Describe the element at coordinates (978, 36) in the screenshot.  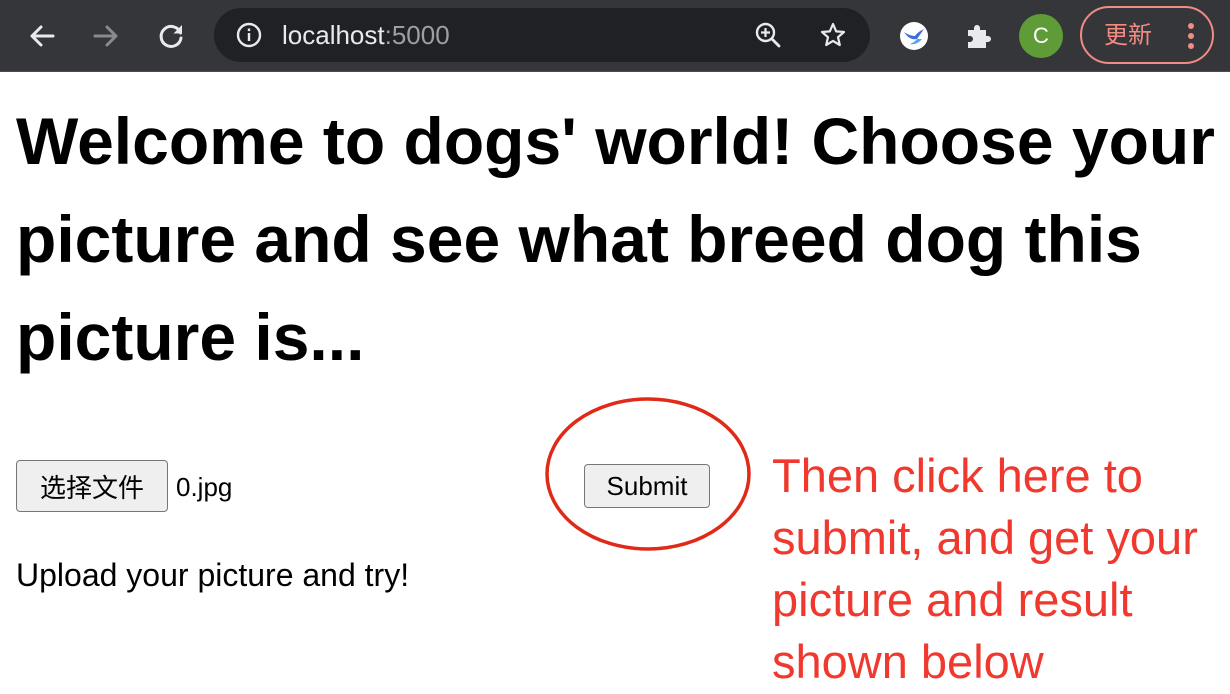
I see `puzzle-icon` at that location.